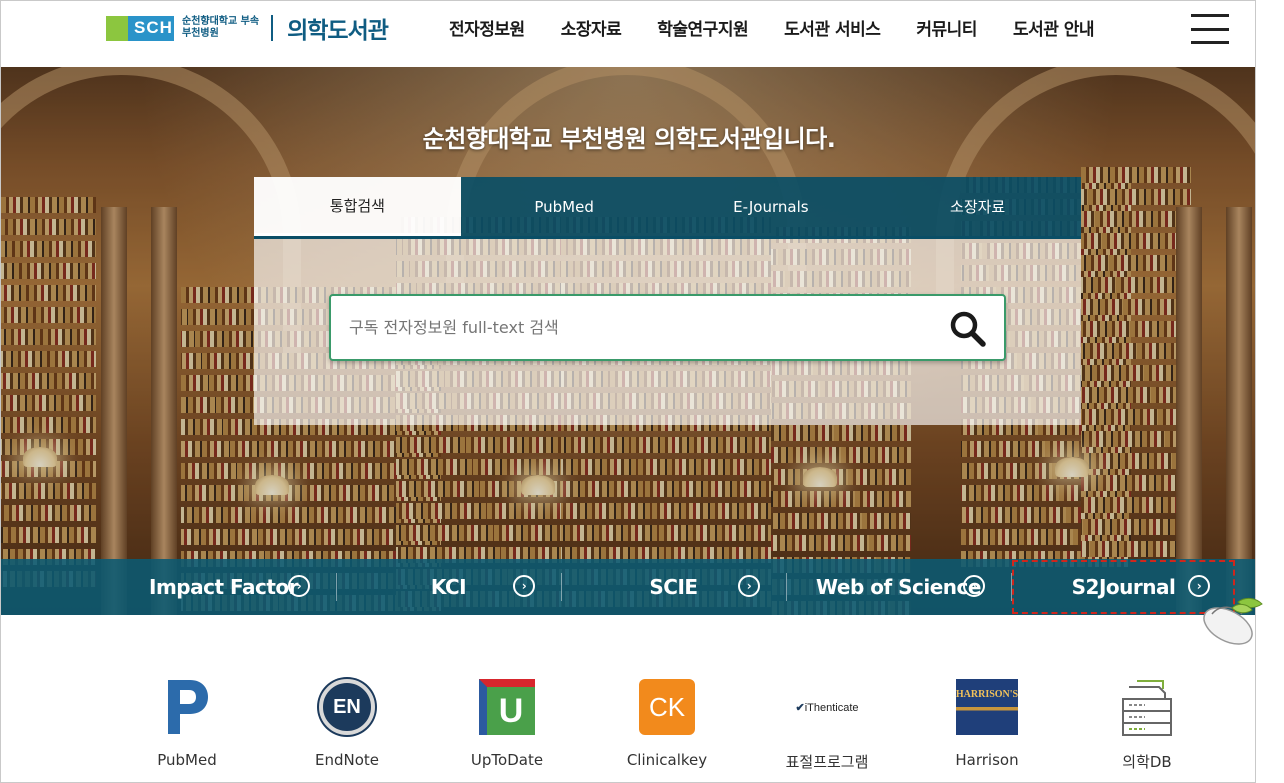  I want to click on quicklink-web-of-science: Web of Science ›, so click(898, 587).